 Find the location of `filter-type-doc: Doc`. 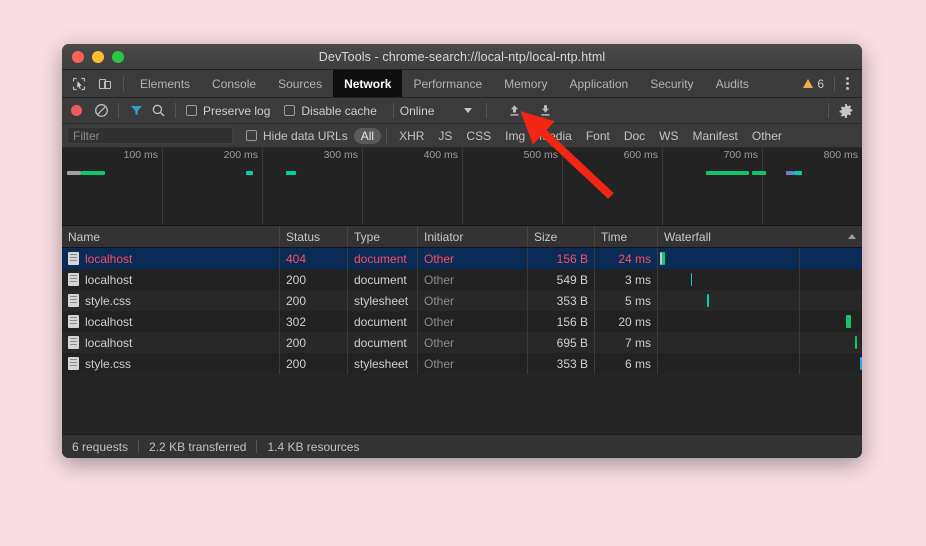

filter-type-doc: Doc is located at coordinates (634, 136).